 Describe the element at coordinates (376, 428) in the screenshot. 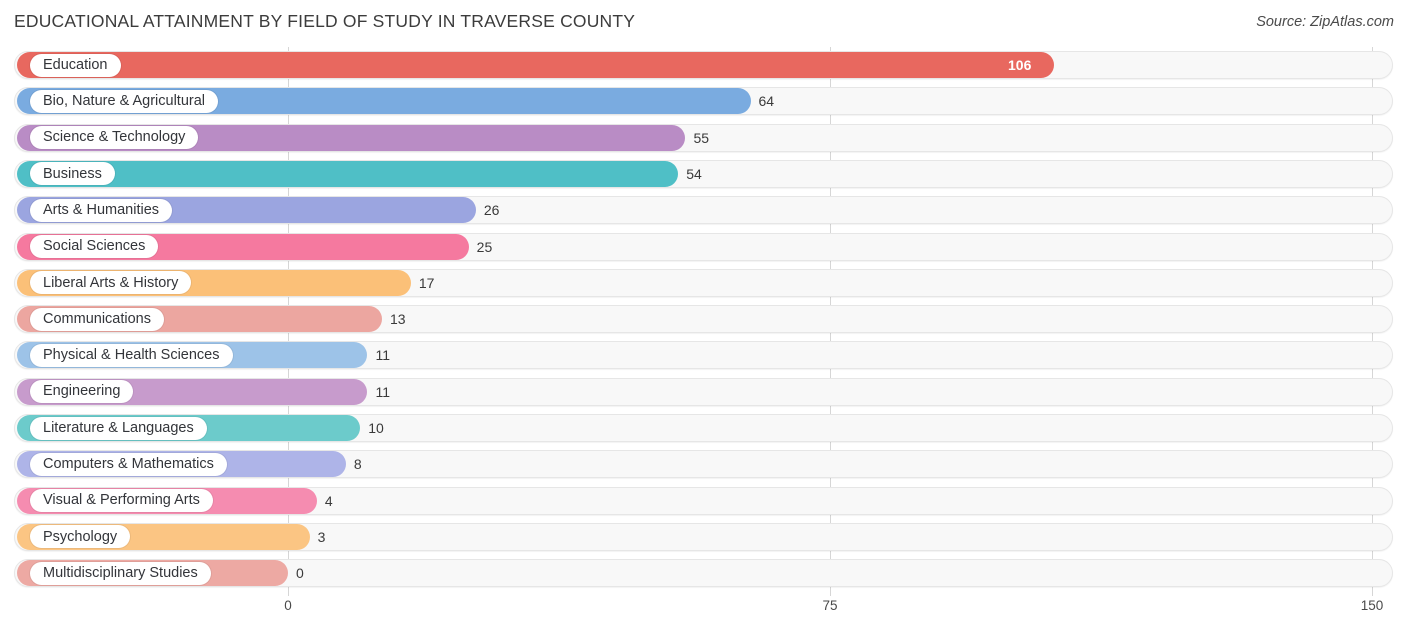

I see `bar-value: 10` at that location.